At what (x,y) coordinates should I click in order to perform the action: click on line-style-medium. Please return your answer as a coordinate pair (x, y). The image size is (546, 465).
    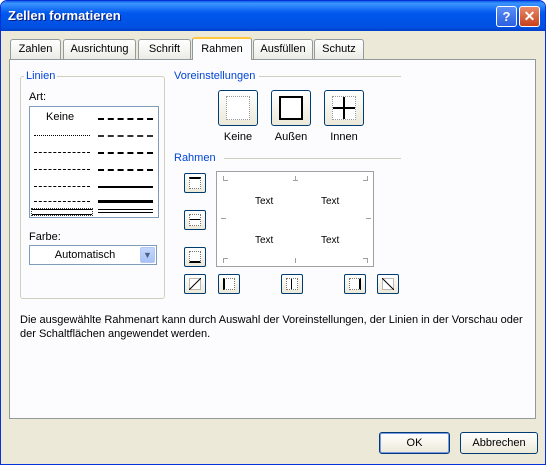
    Looking at the image, I should click on (125, 187).